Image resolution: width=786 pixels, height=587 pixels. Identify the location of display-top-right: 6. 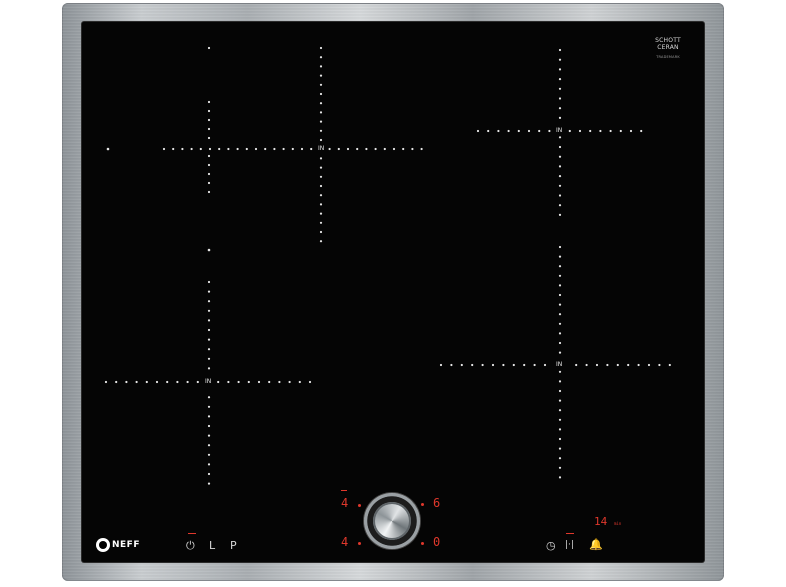
(436, 503).